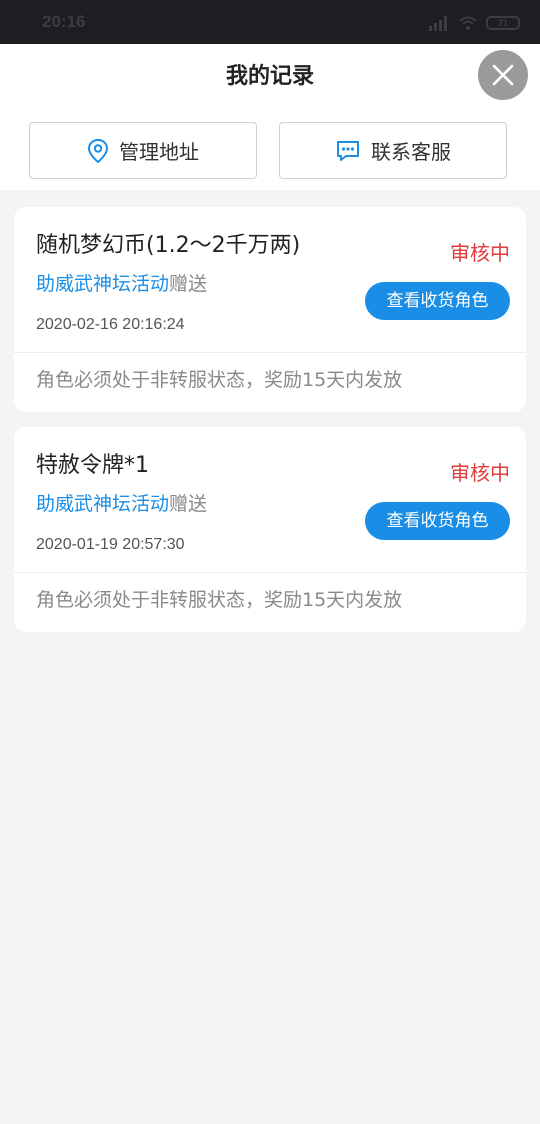 This screenshot has height=1124, width=540. Describe the element at coordinates (269, 76) in the screenshot. I see `page-title: 我的记录` at that location.